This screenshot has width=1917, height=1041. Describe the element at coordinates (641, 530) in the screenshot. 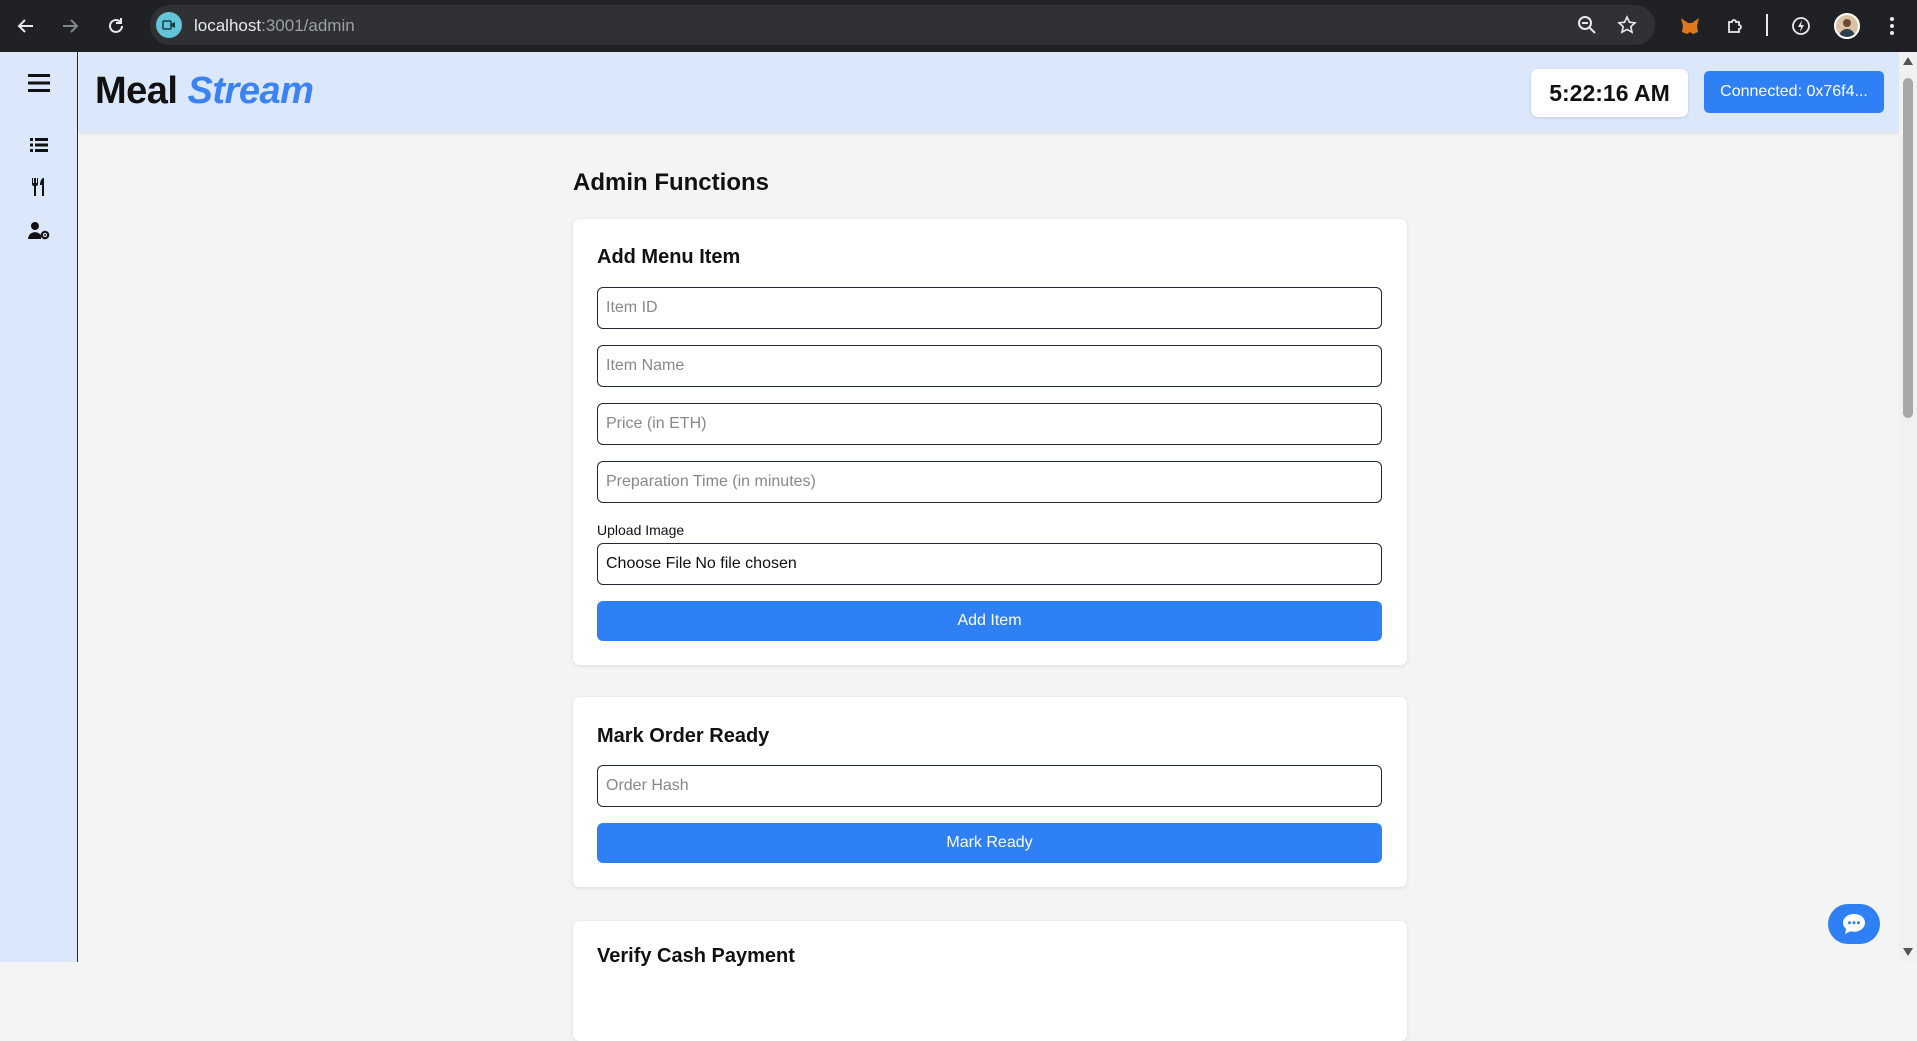

I see `upload-image-label: Upload Image` at that location.